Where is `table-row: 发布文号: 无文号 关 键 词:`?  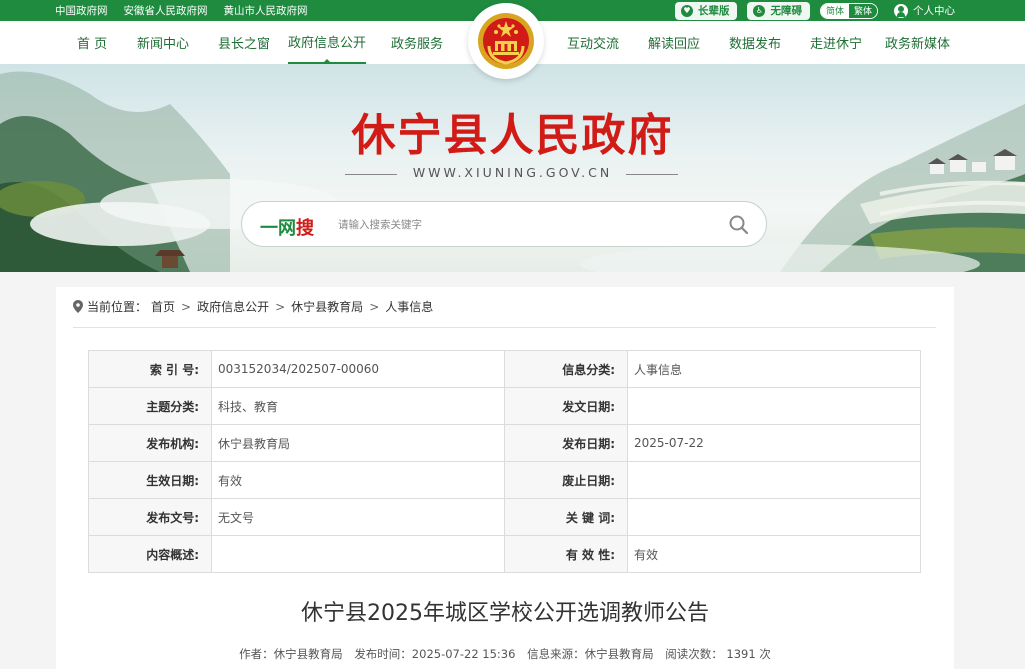
table-row: 发布文号: 无文号 关 键 词: is located at coordinates (504, 517).